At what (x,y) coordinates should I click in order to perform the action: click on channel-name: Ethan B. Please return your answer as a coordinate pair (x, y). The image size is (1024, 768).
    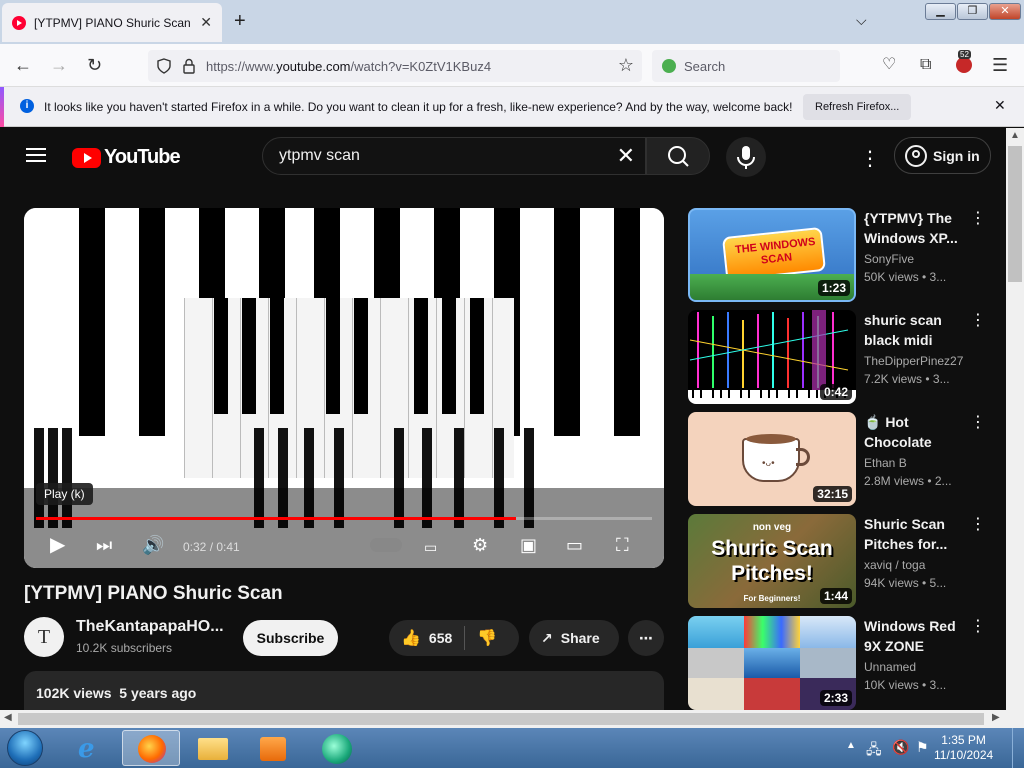
    Looking at the image, I should click on (885, 463).